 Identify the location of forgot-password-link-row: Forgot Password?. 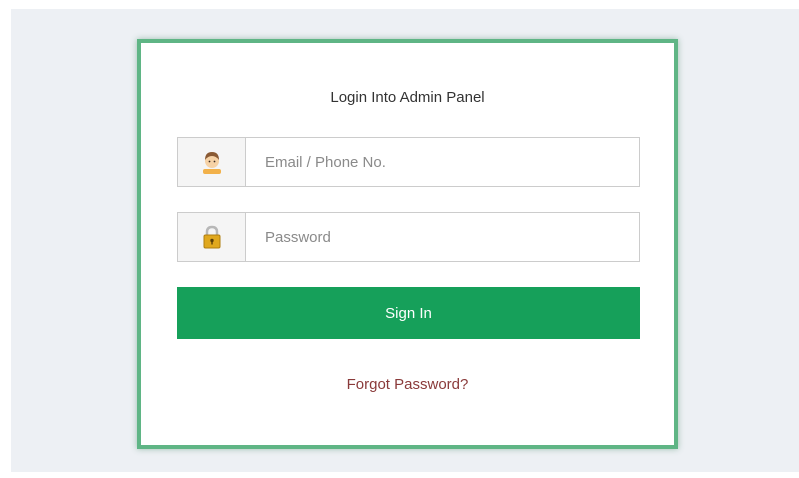
(407, 384).